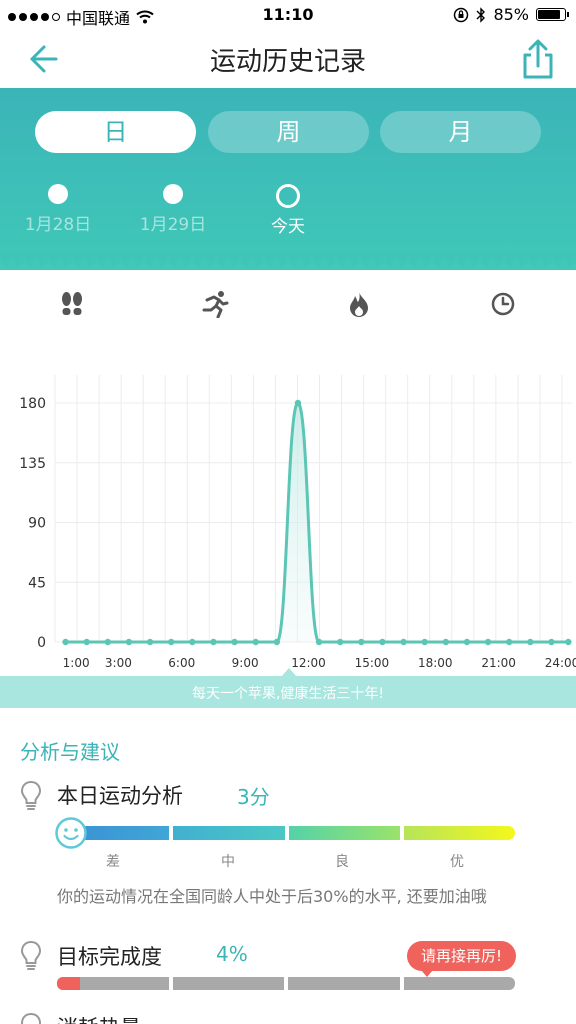 The image size is (576, 1024). Describe the element at coordinates (37, 524) in the screenshot. I see `y-tick-label: 90` at that location.